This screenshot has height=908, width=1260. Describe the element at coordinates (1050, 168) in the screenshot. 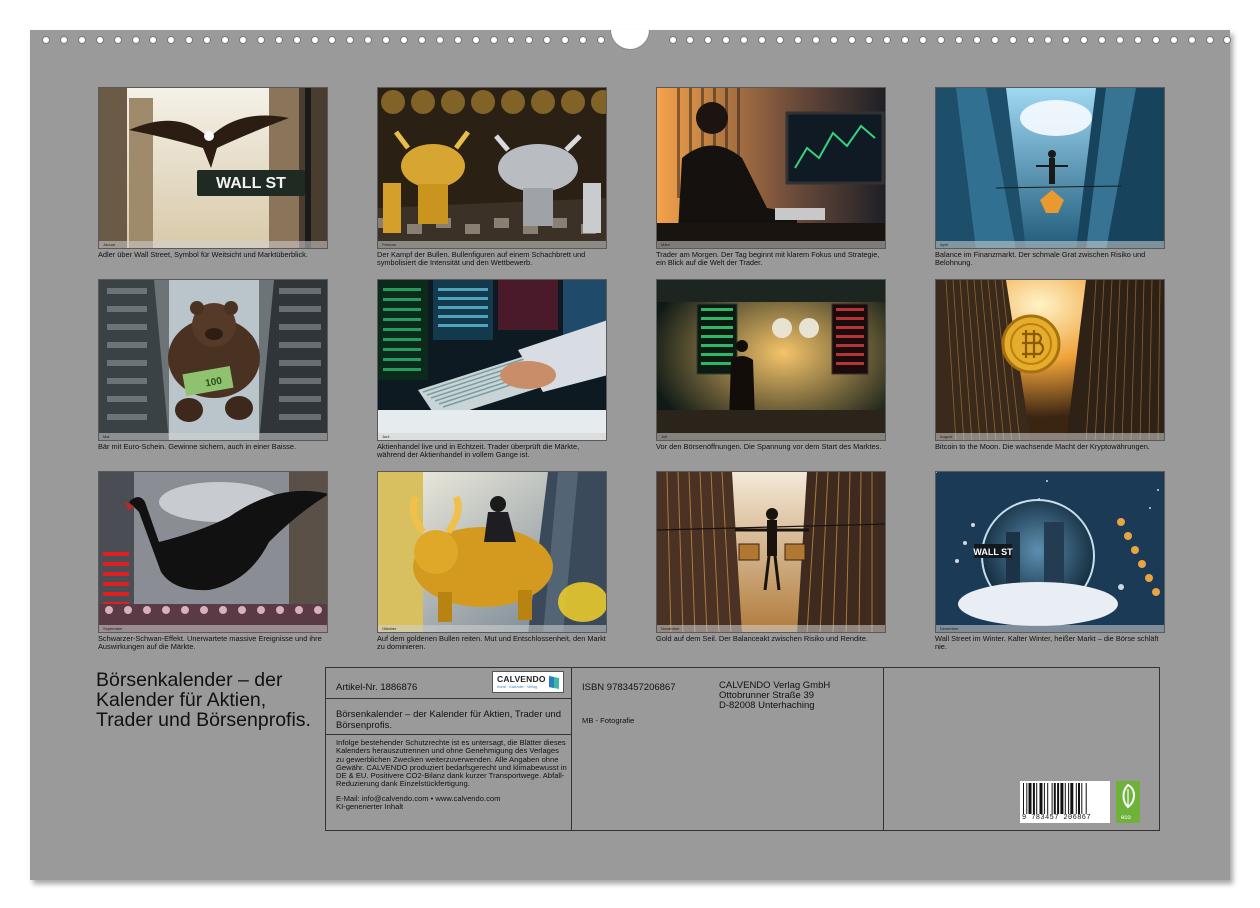

I see `scene-tightrope-sky` at that location.